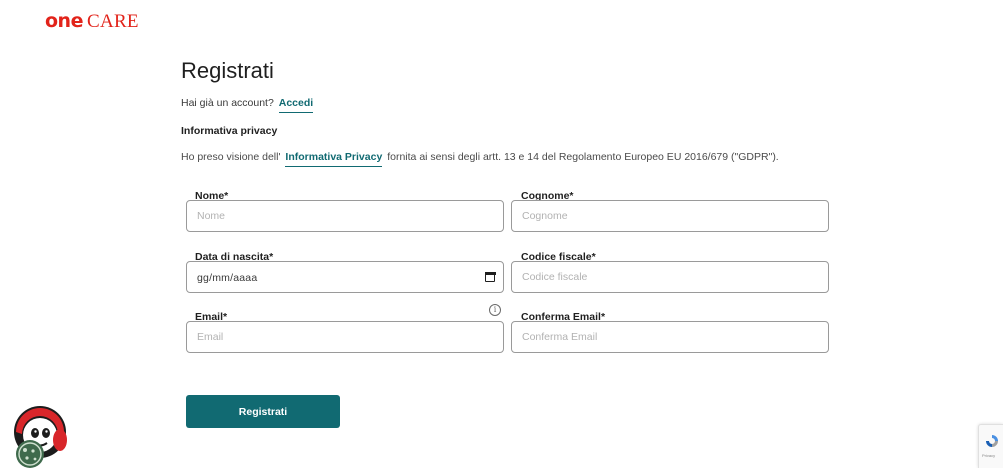  I want to click on account-prompt: Hai già un account? Accedi, so click(247, 105).